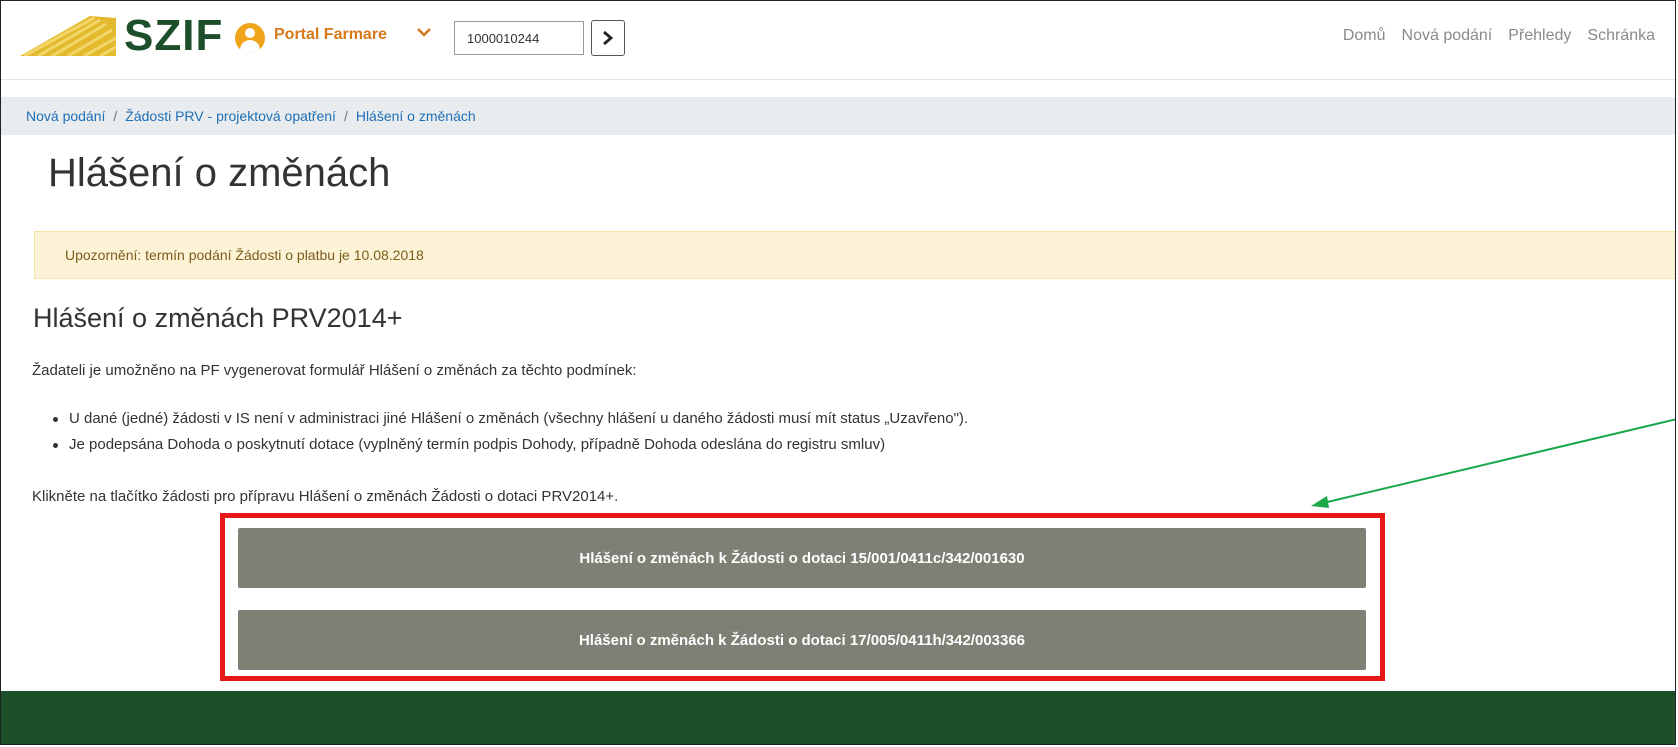 Image resolution: width=1678 pixels, height=747 pixels. I want to click on breadcrumb-item-zadosti-prv: Žádosti PRV - projektová opatření, so click(230, 116).